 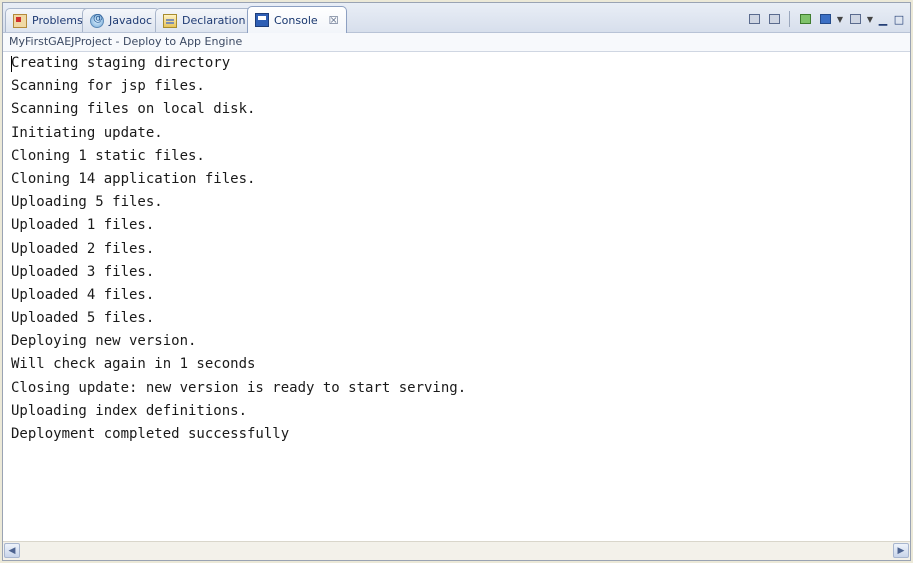 I want to click on tab-declaration: Declaration, so click(x=204, y=20).